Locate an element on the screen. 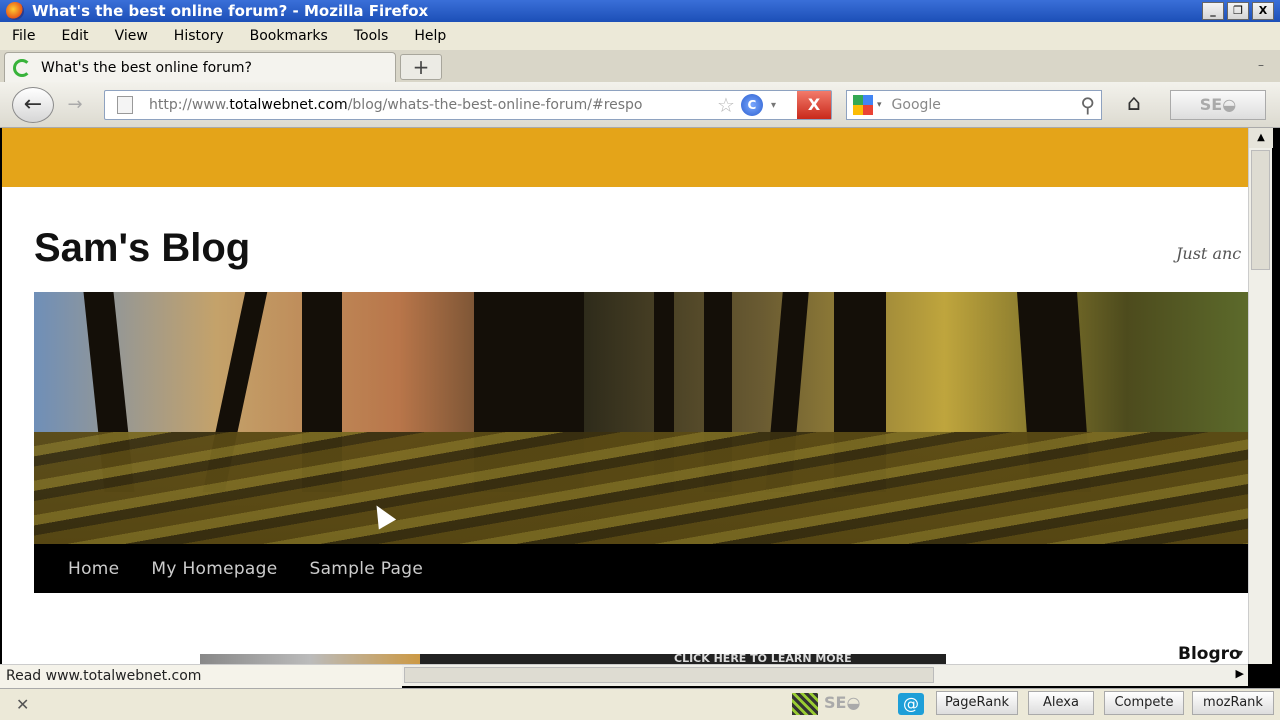  pagerank-button: PageRank is located at coordinates (977, 703).